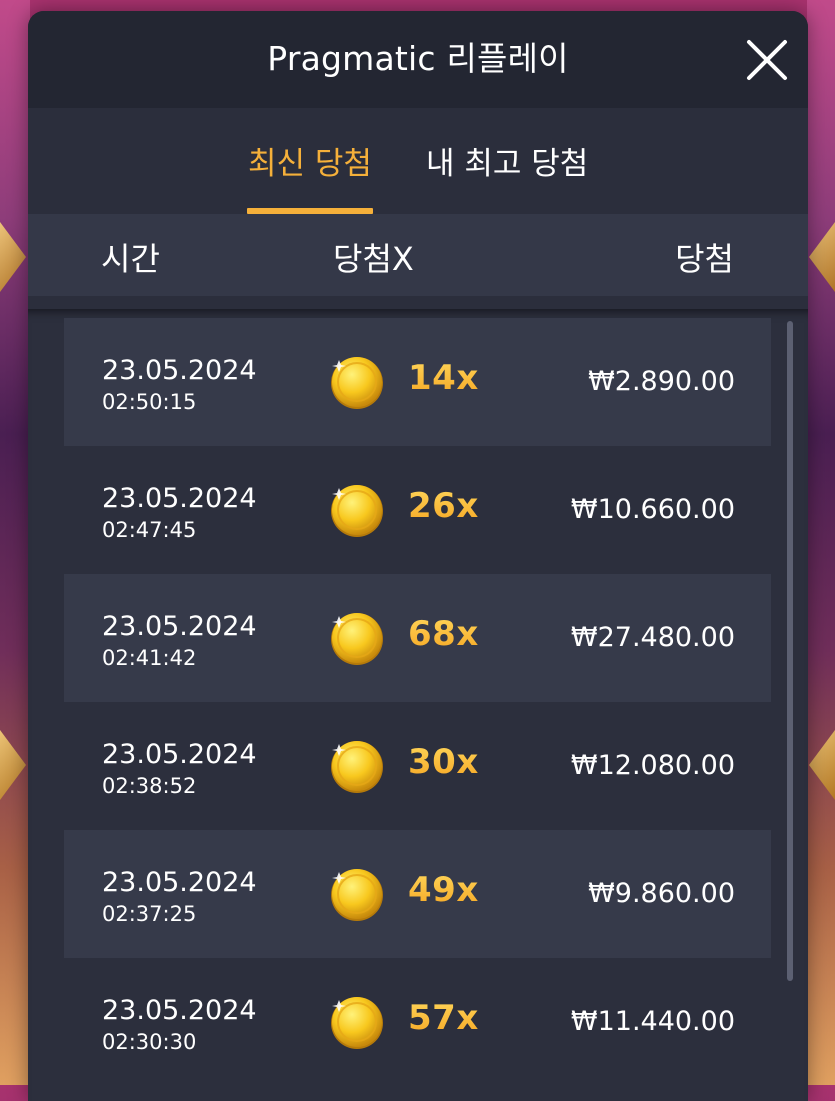 The width and height of the screenshot is (835, 1101). I want to click on win-amount: ₩27.480.00, so click(652, 637).